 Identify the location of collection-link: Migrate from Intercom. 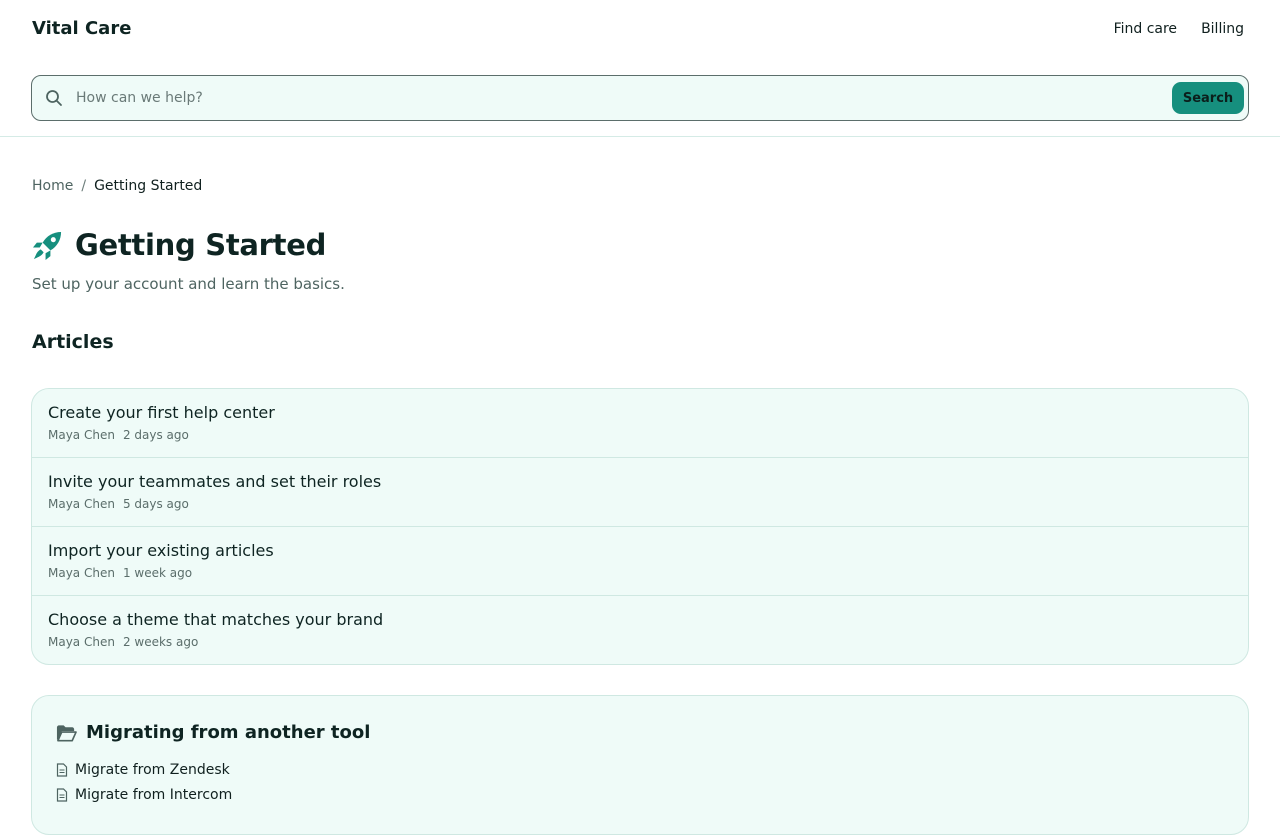
(144, 795).